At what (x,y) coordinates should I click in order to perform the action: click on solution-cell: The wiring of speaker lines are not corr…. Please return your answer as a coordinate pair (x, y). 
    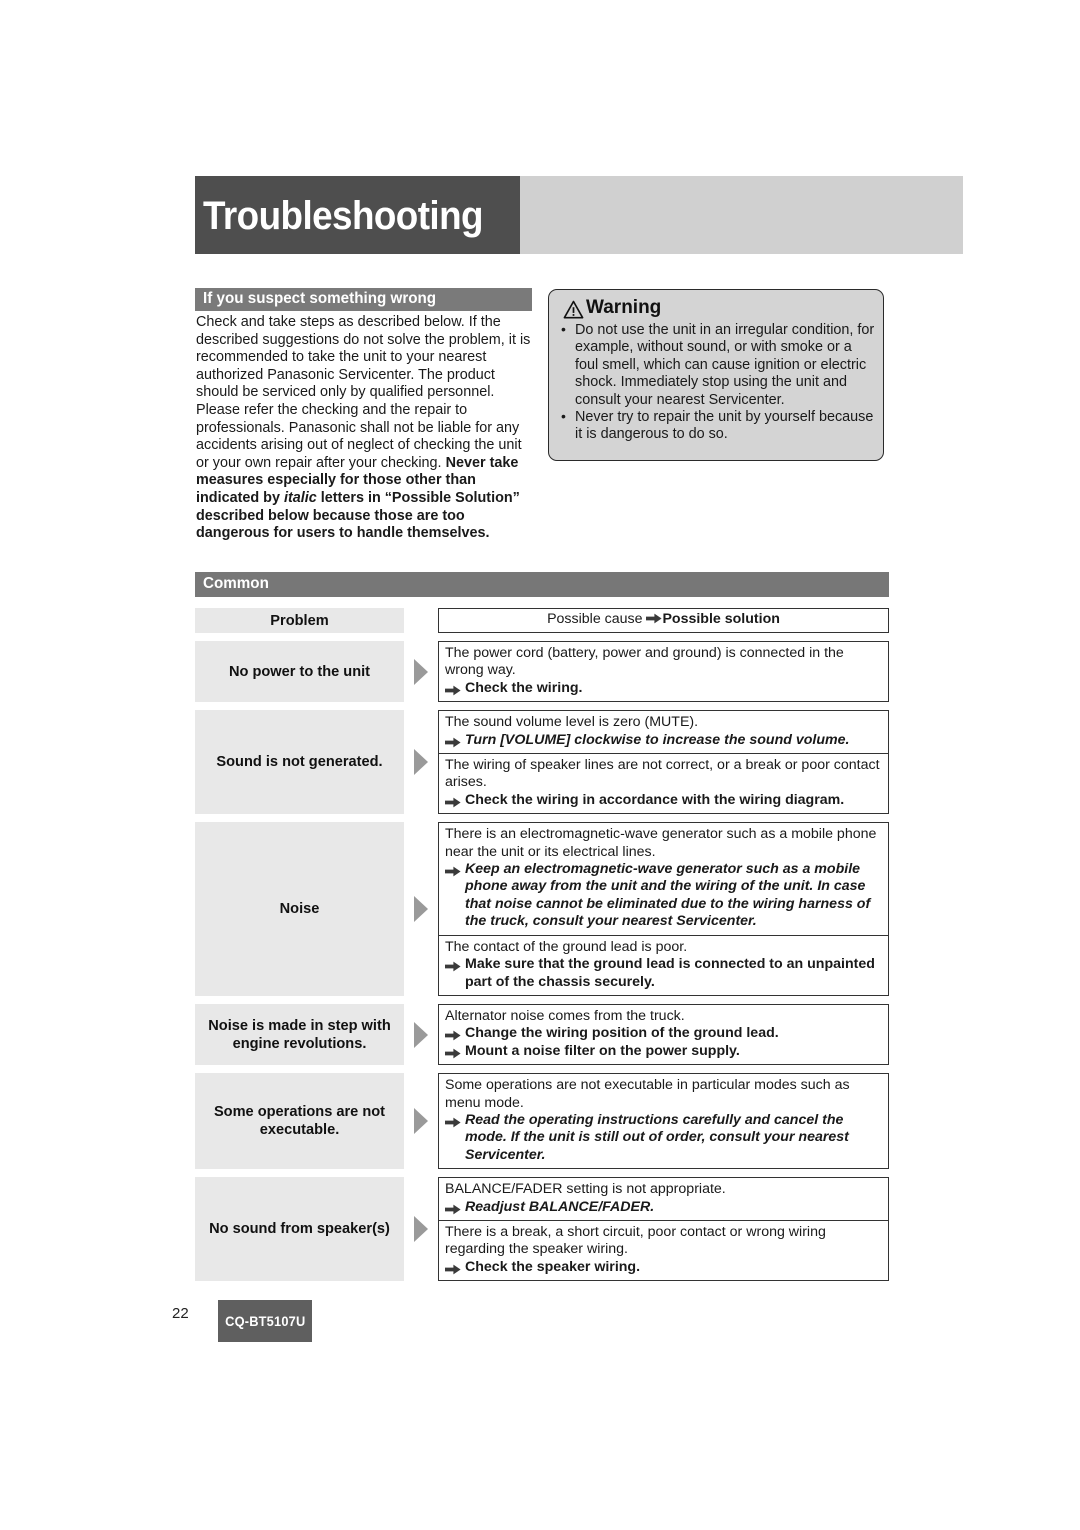
    Looking at the image, I should click on (663, 784).